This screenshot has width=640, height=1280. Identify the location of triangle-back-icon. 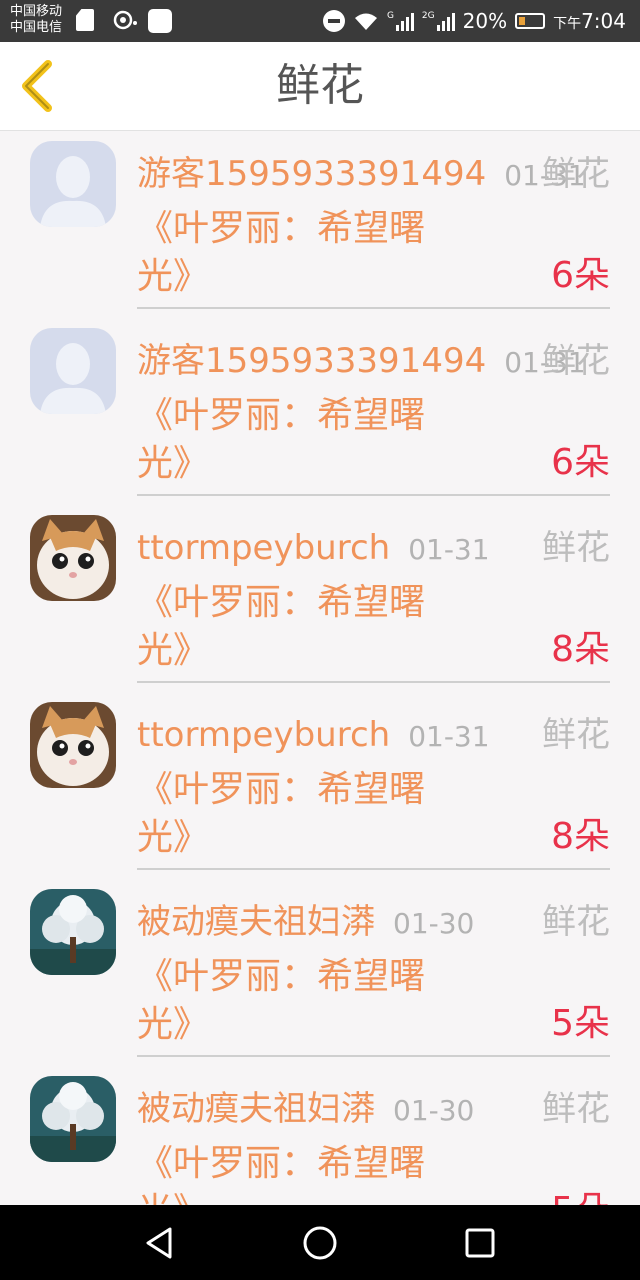
(160, 1243).